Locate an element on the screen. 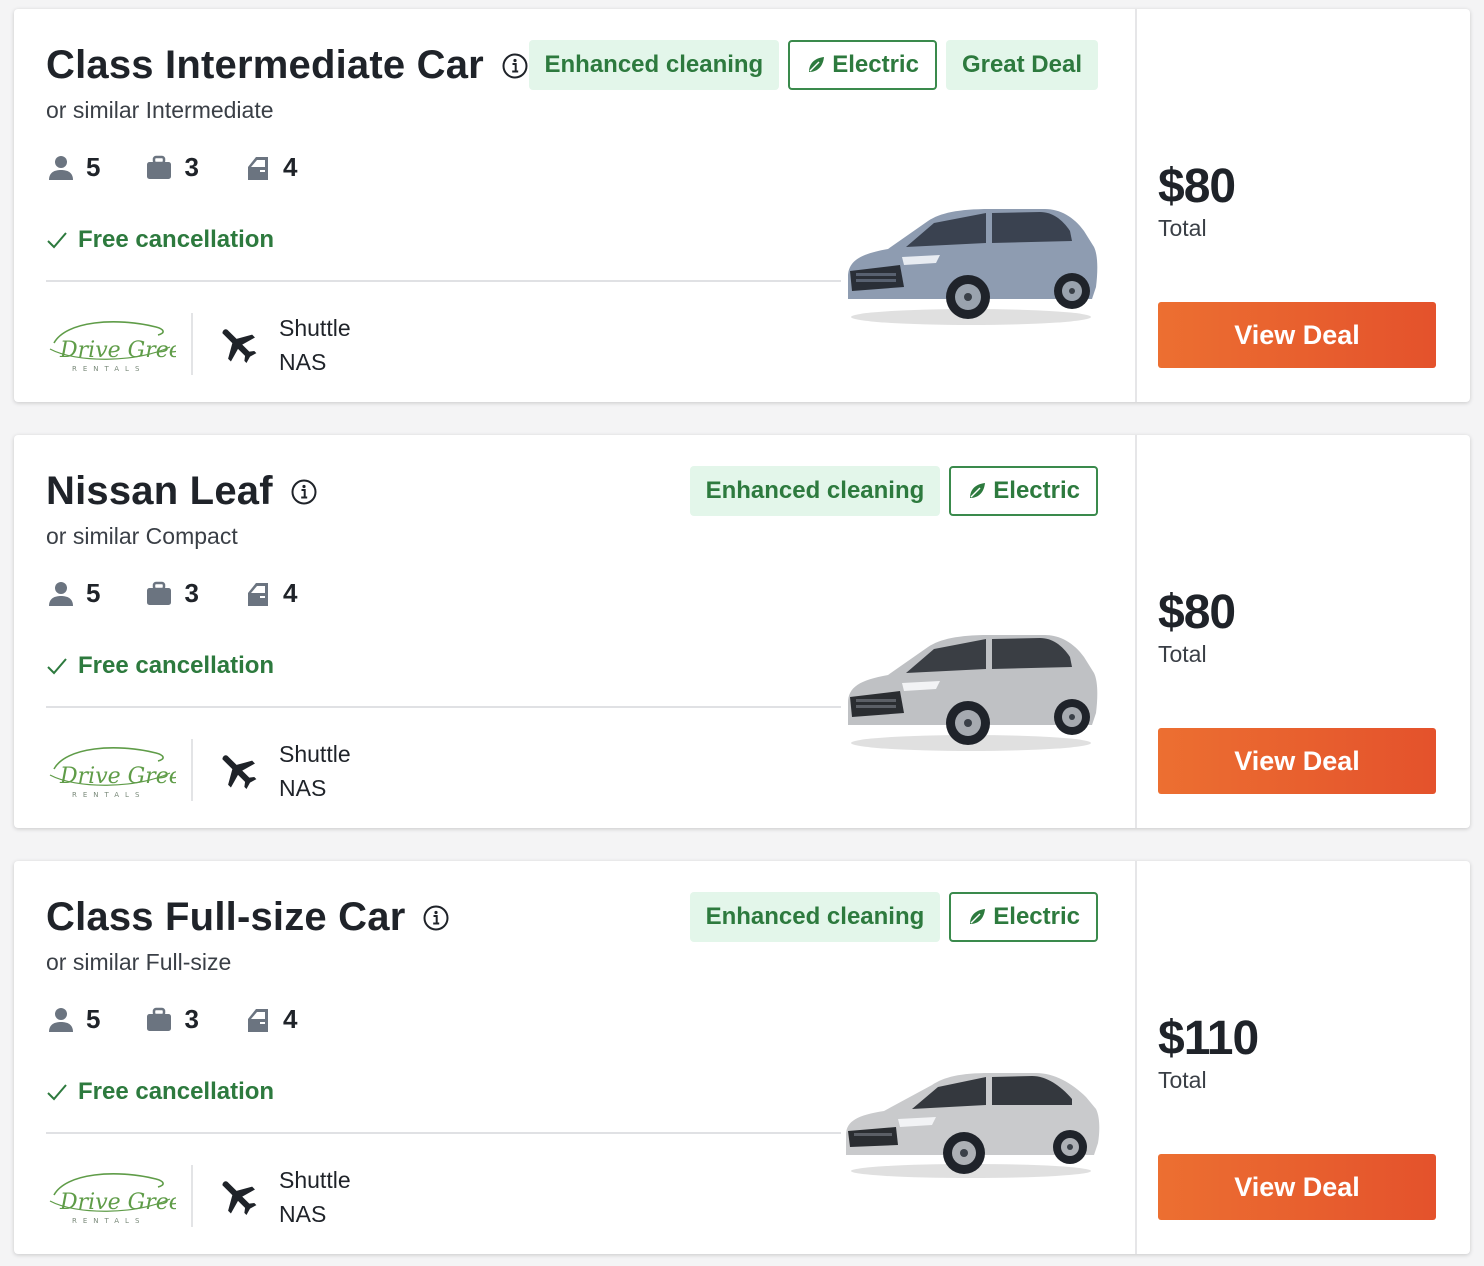 The width and height of the screenshot is (1484, 1266). badge-row: Enhanced cleaning Electric Great Deal is located at coordinates (813, 65).